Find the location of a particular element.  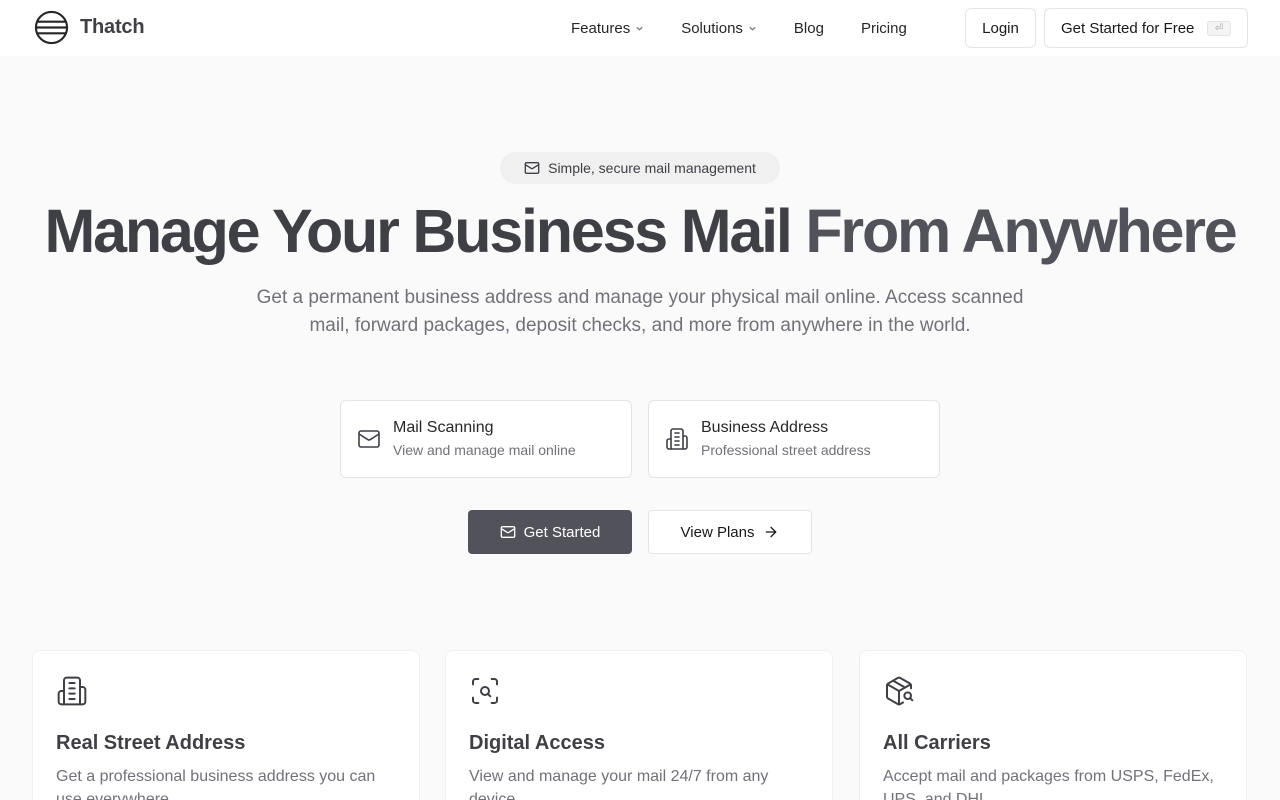

nav-solutions-dropdown: Solutions is located at coordinates (719, 28).